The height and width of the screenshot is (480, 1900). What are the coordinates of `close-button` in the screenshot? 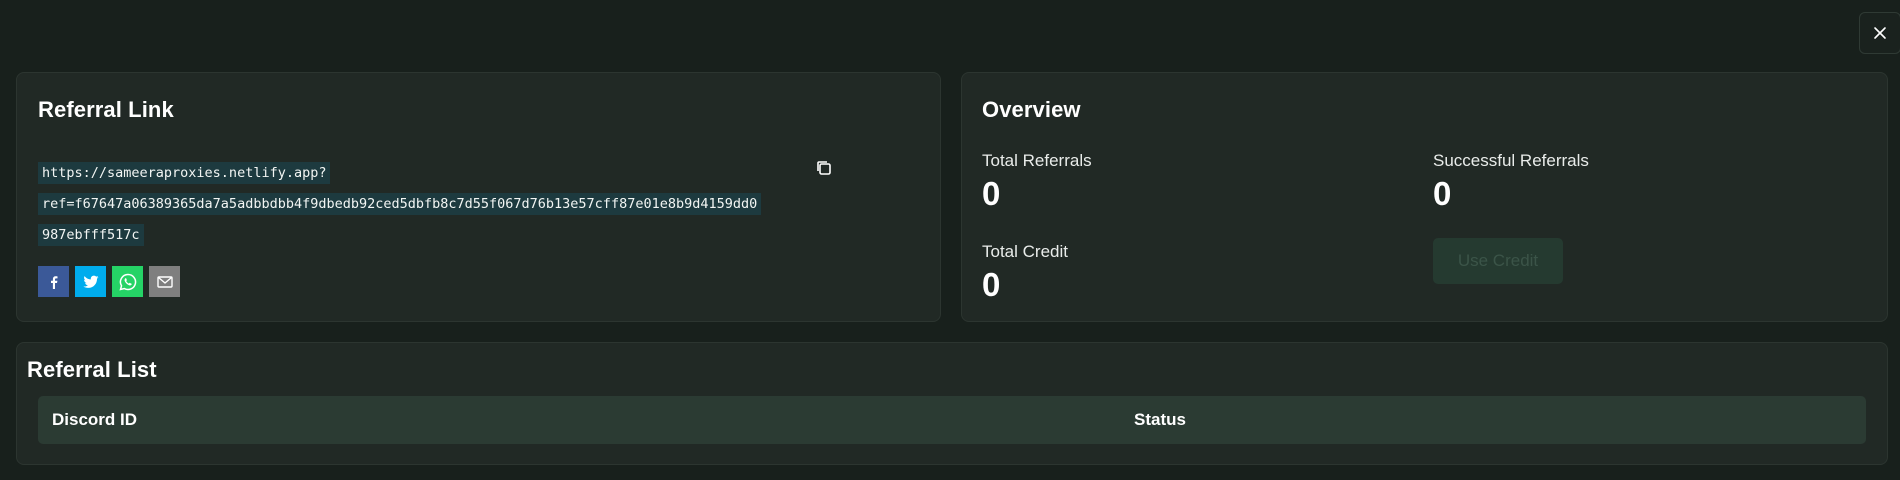 It's located at (1879, 33).